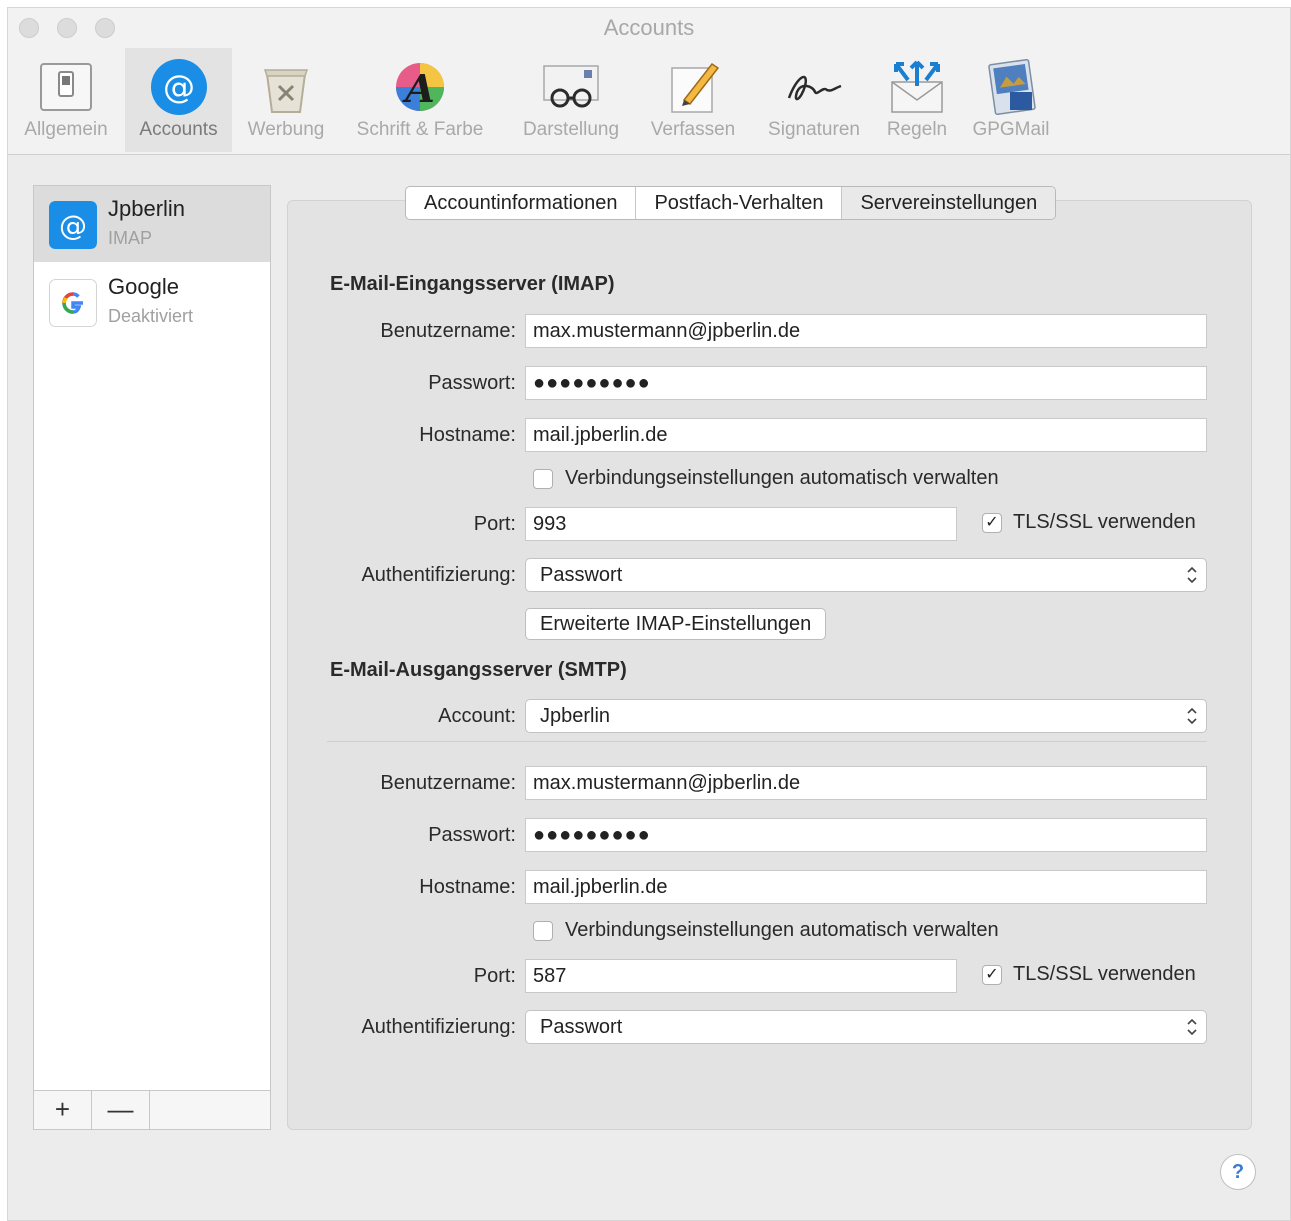 The image size is (1291, 1221). Describe the element at coordinates (478, 670) in the screenshot. I see `smtp-section-title: E-Mail-Ausgangsserver (SMTP)` at that location.